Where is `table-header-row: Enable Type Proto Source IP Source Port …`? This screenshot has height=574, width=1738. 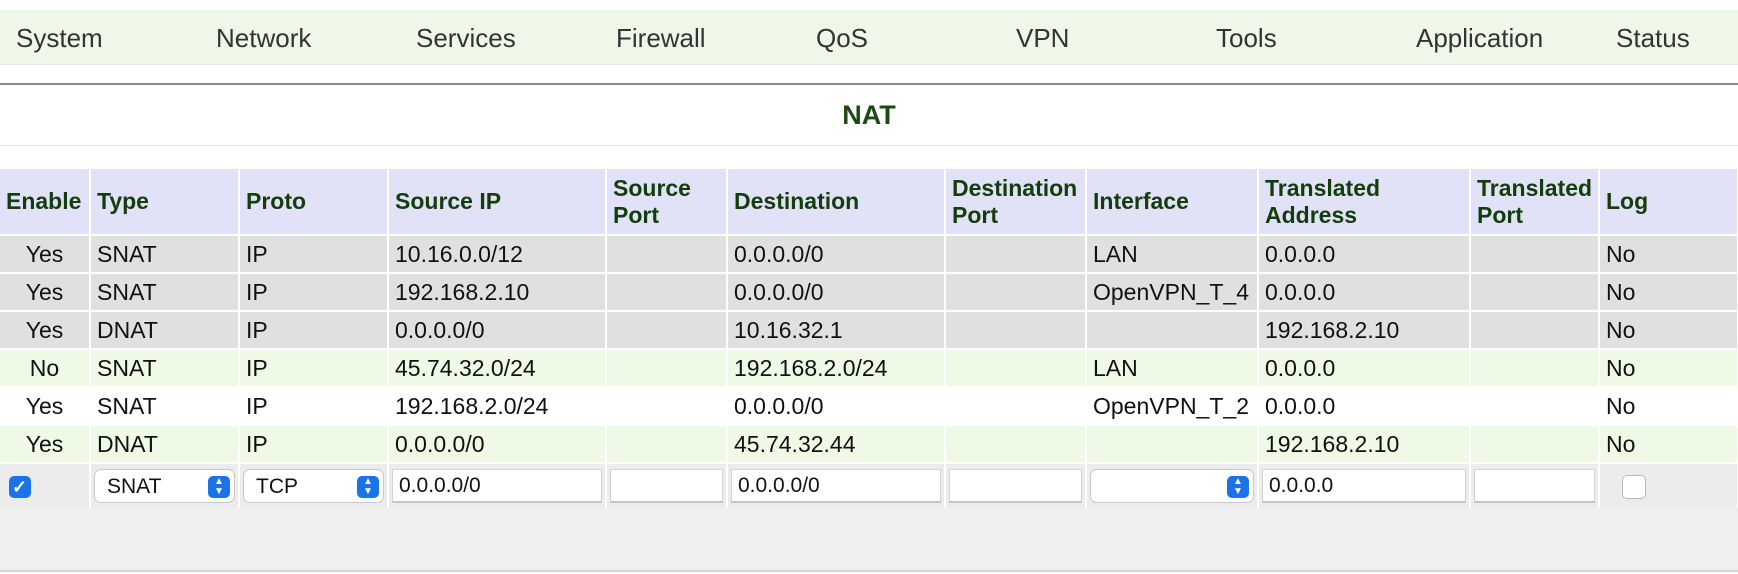
table-header-row: Enable Type Proto Source IP Source Port … is located at coordinates (869, 202).